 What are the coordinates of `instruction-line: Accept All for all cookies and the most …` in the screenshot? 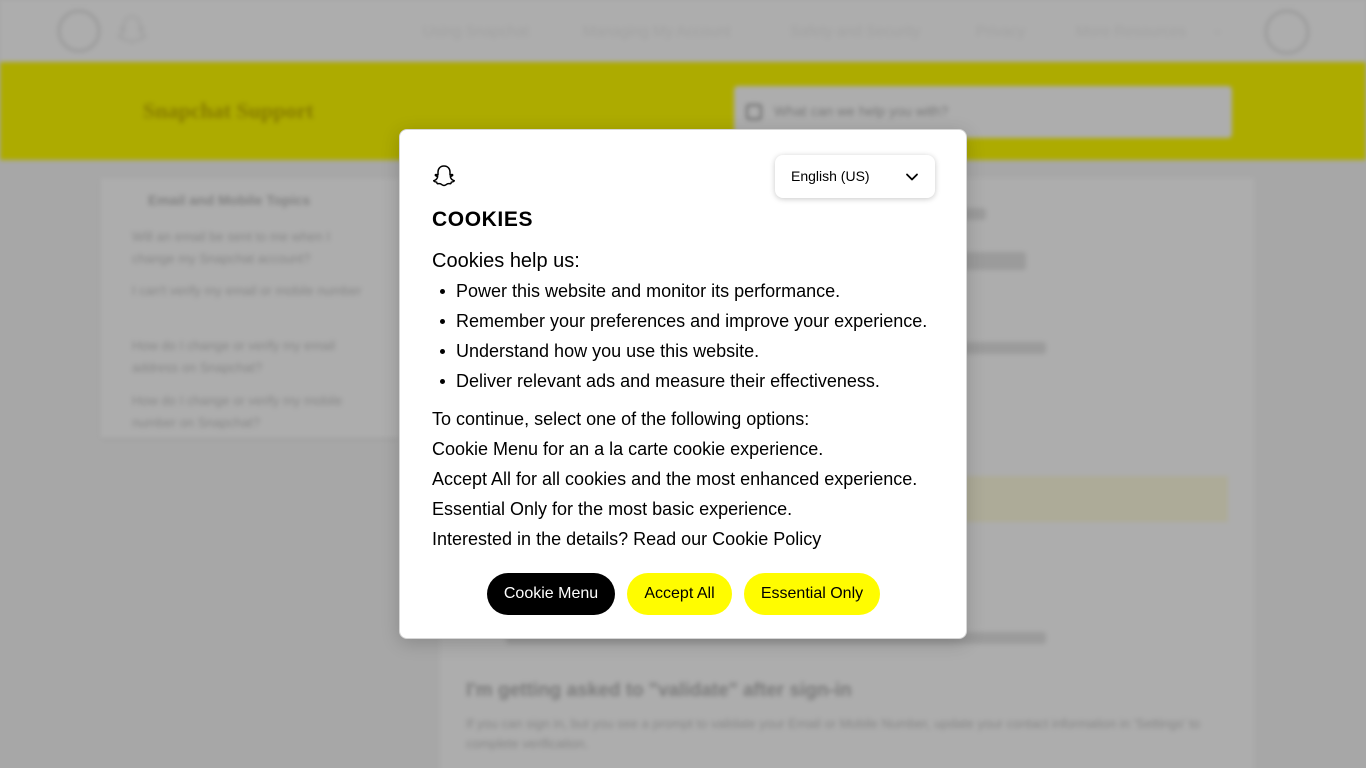 It's located at (675, 479).